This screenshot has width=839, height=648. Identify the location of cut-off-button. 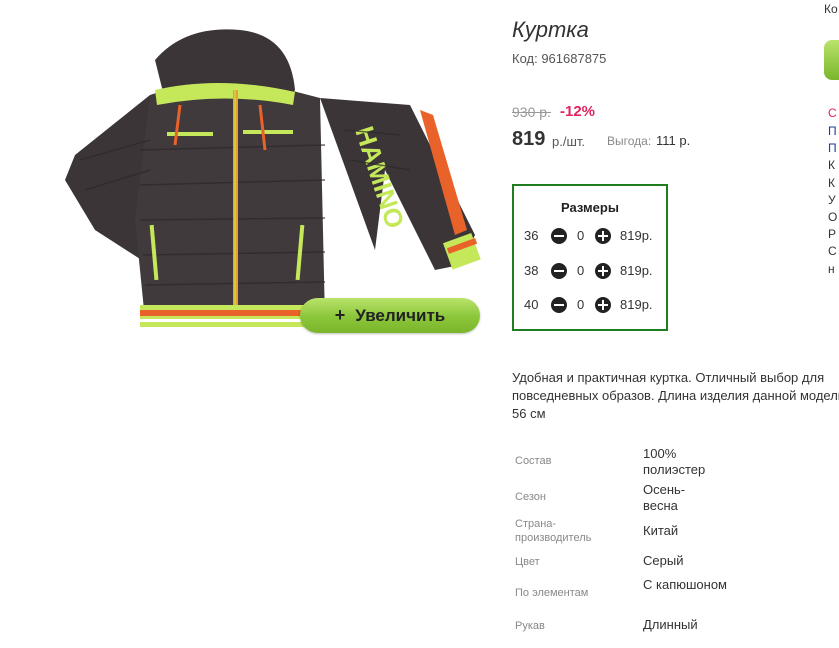
(831, 60).